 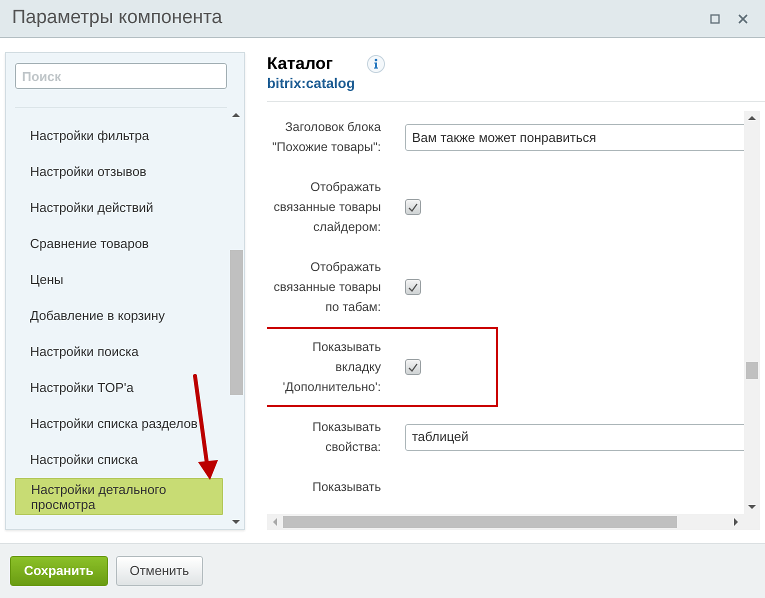 What do you see at coordinates (119, 316) in the screenshot?
I see `section-item: Добавление в корзину` at bounding box center [119, 316].